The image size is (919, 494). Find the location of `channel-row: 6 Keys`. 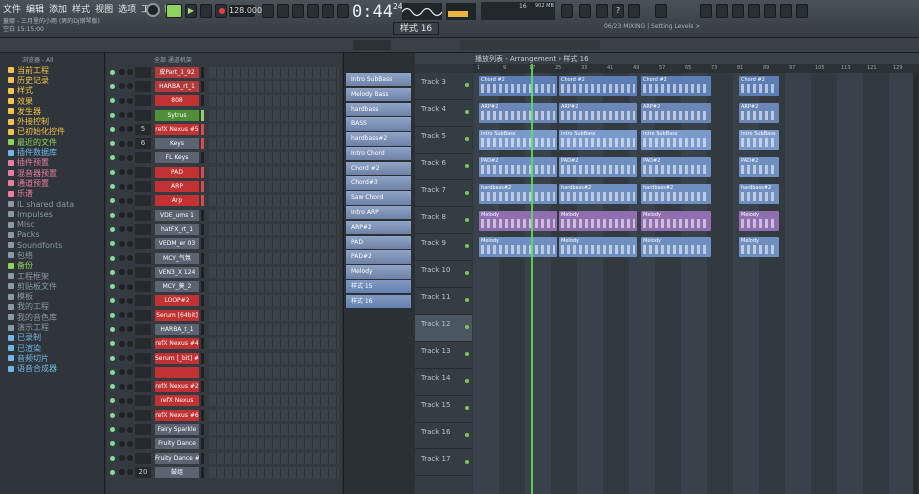

channel-row: 6 Keys is located at coordinates (224, 143).